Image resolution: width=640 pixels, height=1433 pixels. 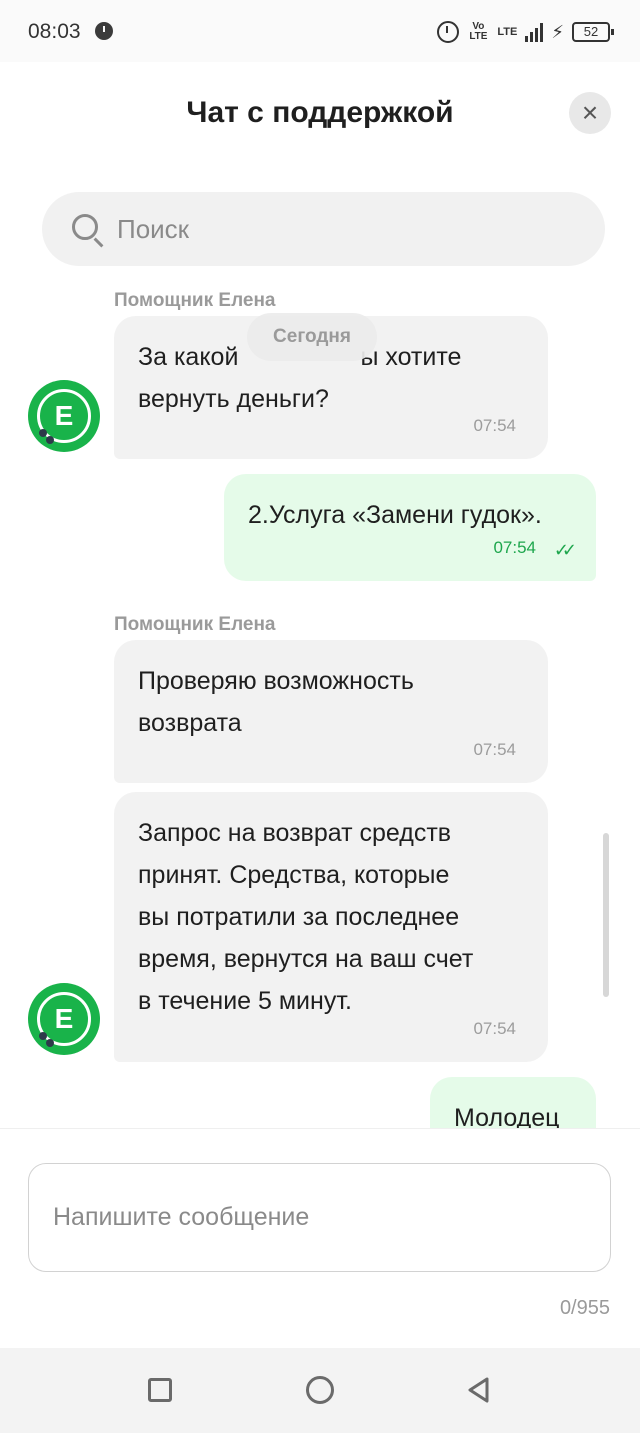 What do you see at coordinates (54, 31) in the screenshot?
I see `status-time: 08:03` at bounding box center [54, 31].